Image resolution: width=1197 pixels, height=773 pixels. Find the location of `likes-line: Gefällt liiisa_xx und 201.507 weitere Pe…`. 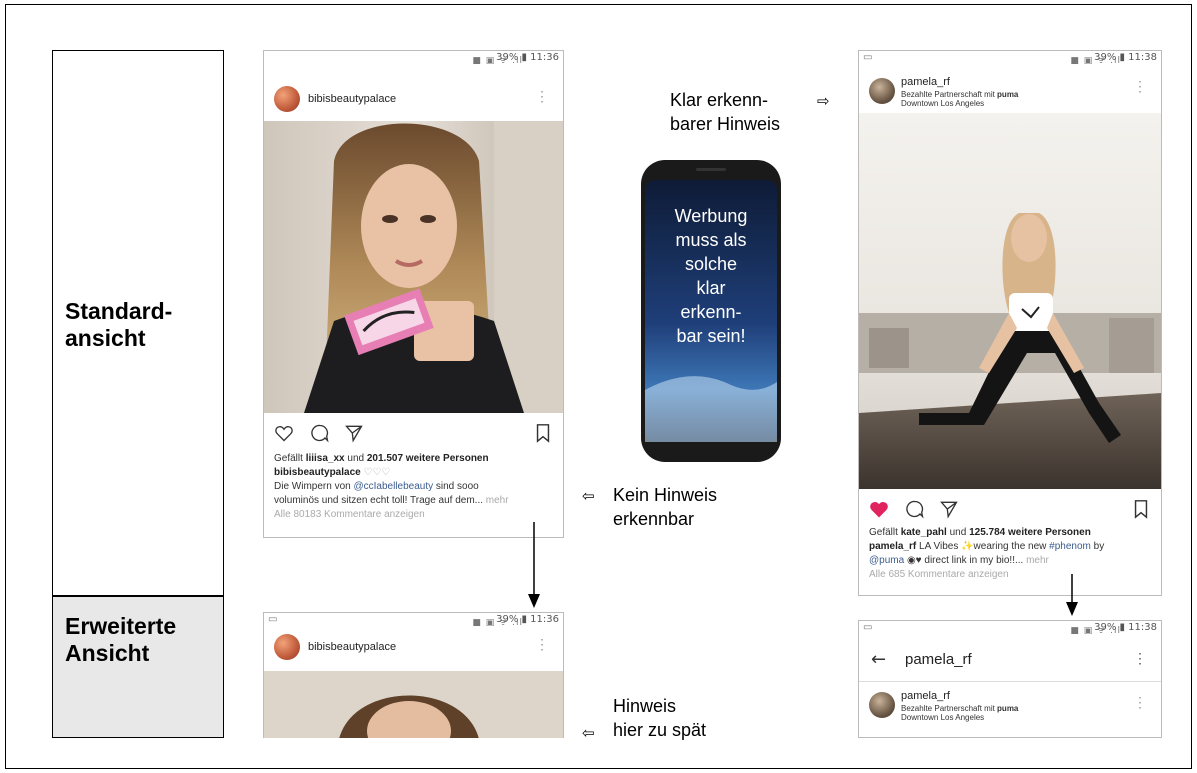

likes-line: Gefällt liiisa_xx und 201.507 weitere Pe… is located at coordinates (381, 458).